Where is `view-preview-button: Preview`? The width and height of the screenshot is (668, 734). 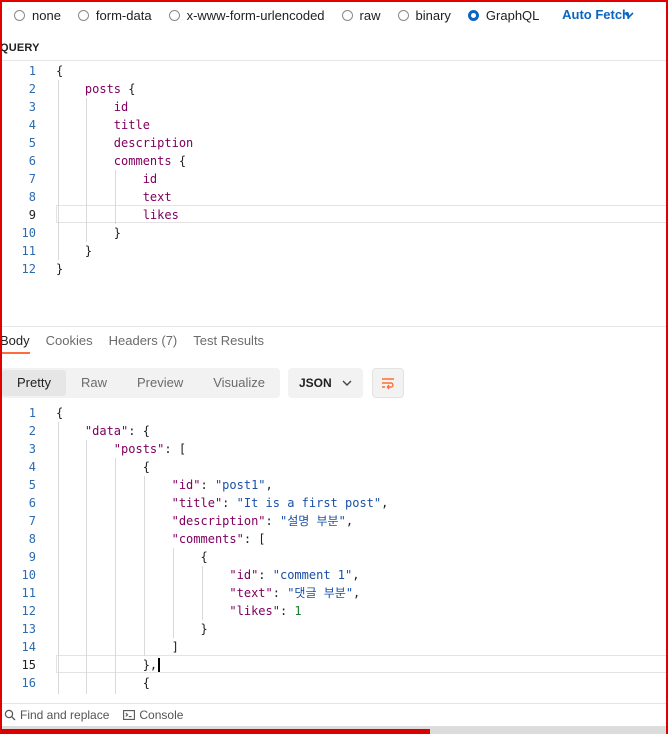 view-preview-button: Preview is located at coordinates (160, 383).